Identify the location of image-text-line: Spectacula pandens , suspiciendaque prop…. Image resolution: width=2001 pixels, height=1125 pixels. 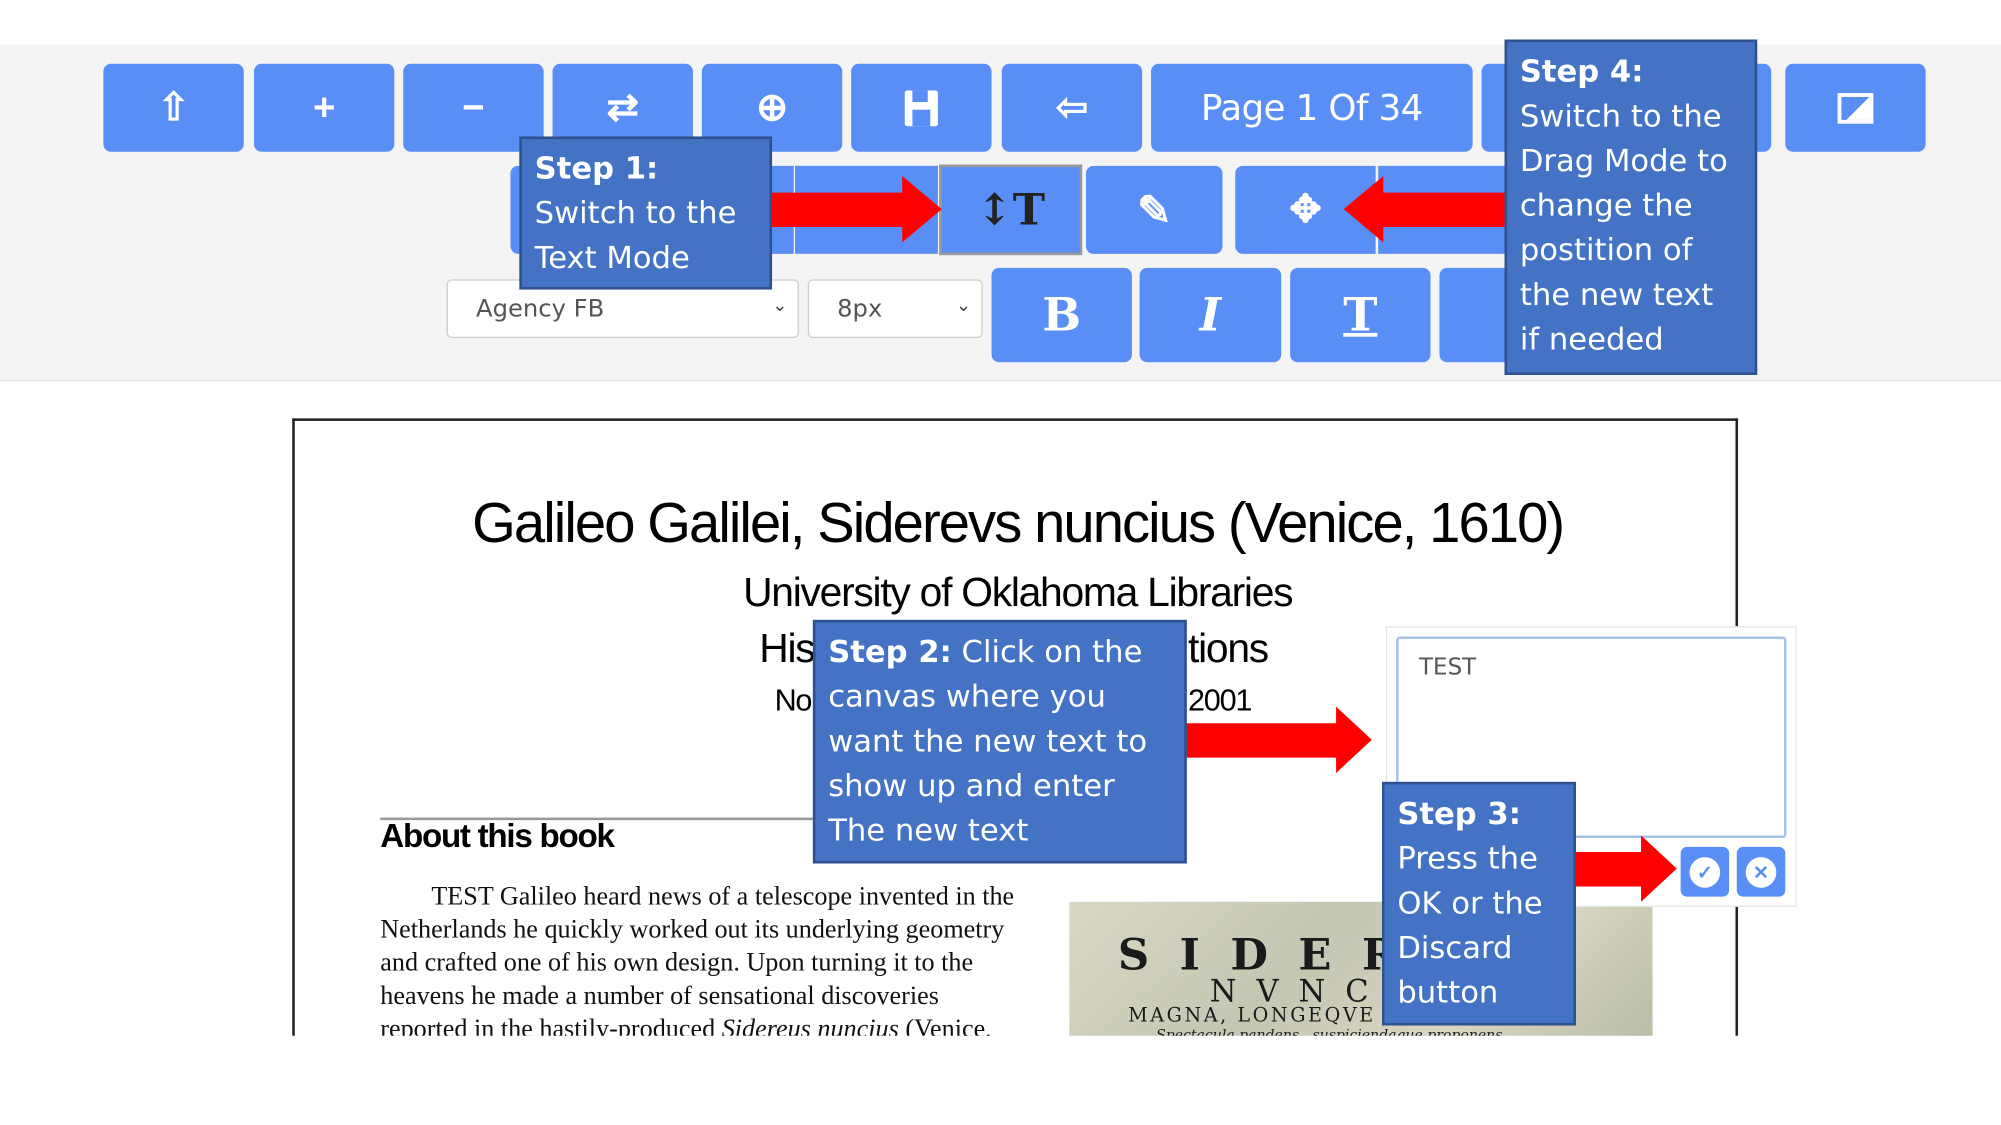
(1329, 1031).